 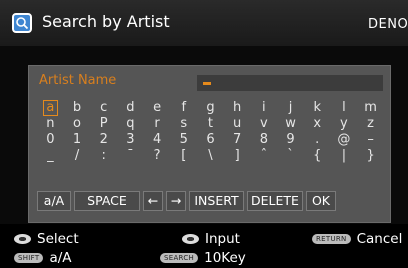 What do you see at coordinates (103, 108) in the screenshot?
I see `key-button: c` at bounding box center [103, 108].